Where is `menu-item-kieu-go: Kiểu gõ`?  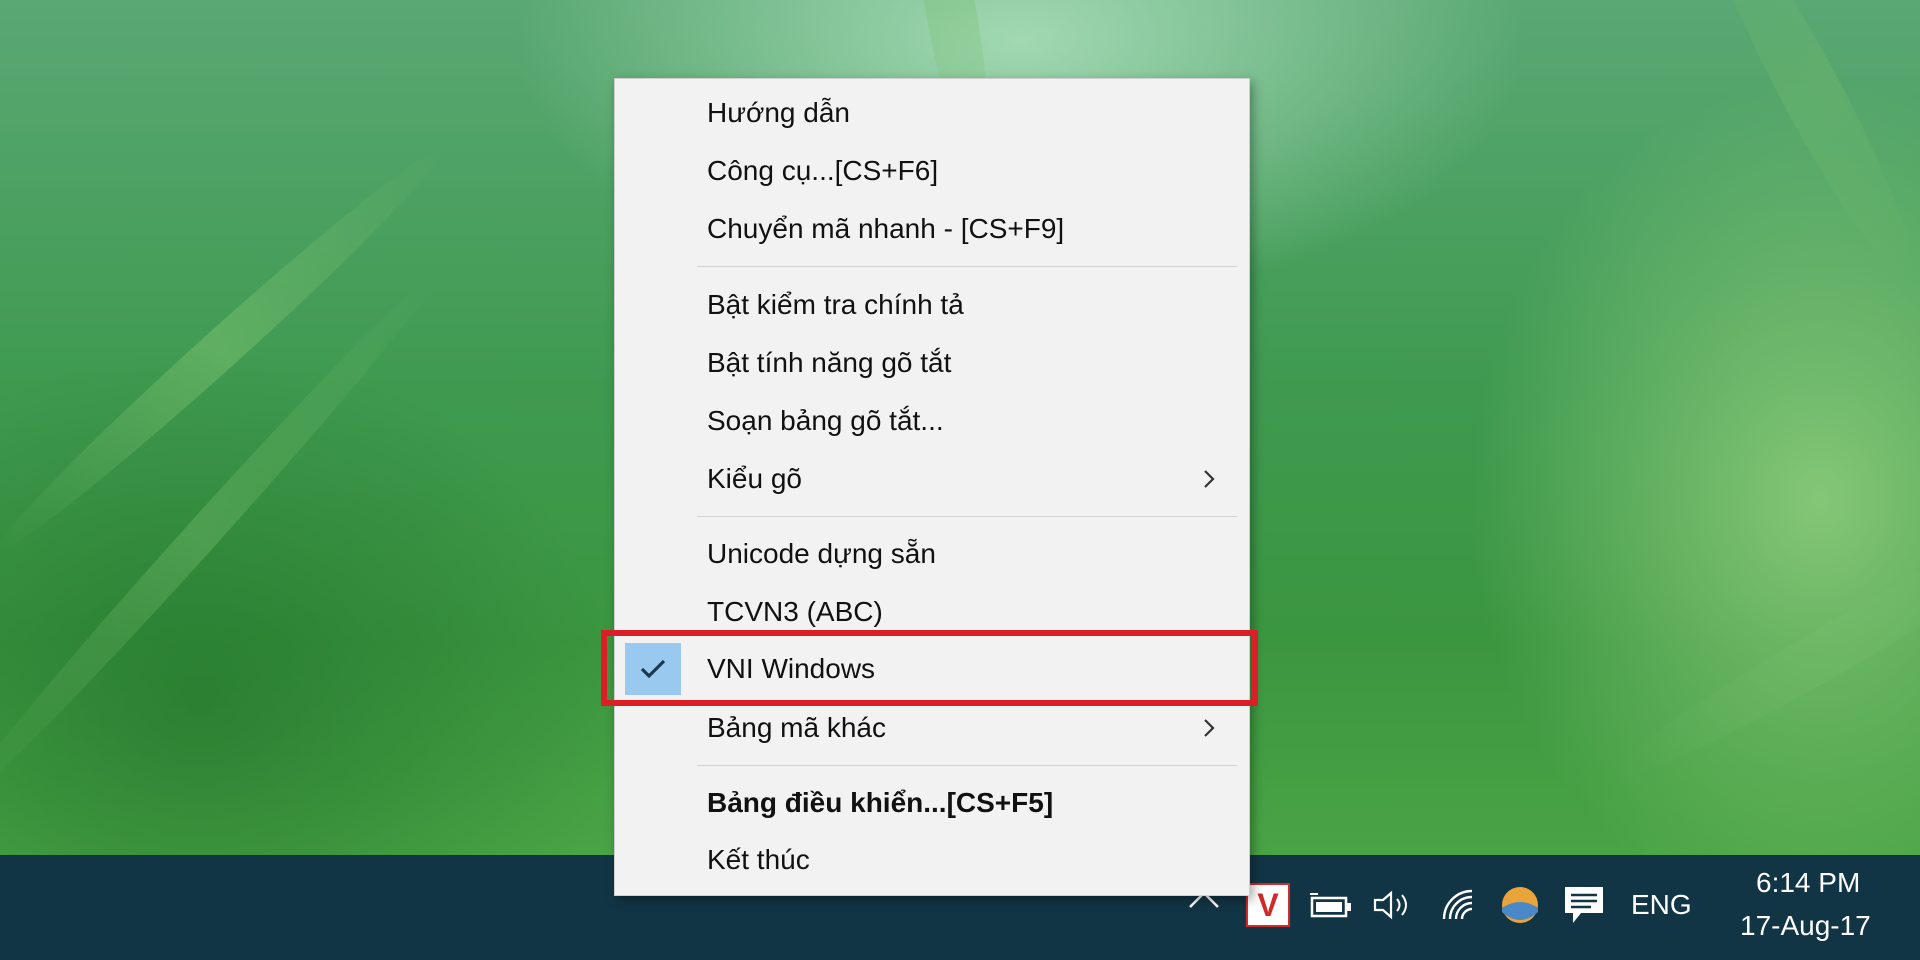 menu-item-kieu-go: Kiểu gõ is located at coordinates (932, 479).